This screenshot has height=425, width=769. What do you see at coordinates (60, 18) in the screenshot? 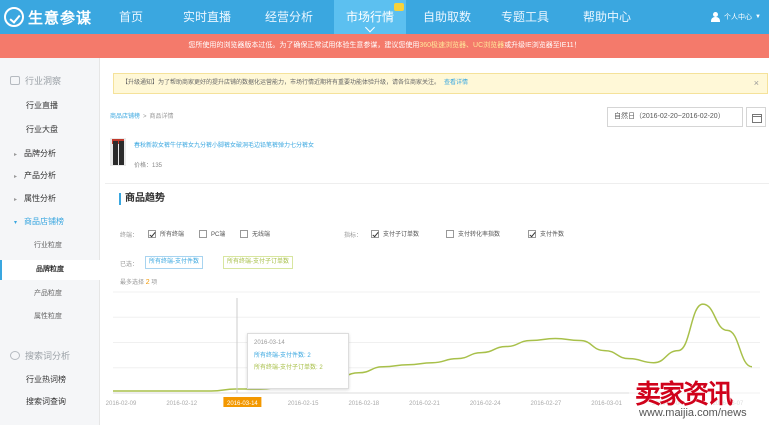
I see `logo-text: 生意参谋` at bounding box center [60, 18].